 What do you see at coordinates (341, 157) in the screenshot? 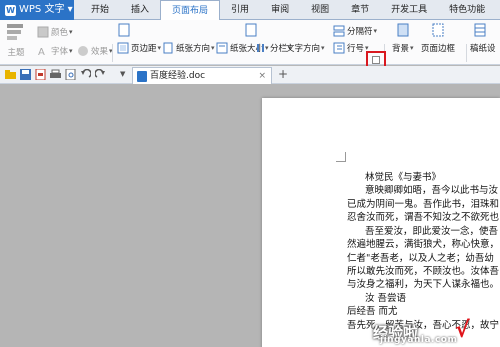
I see `margin-corner-marker` at bounding box center [341, 157].